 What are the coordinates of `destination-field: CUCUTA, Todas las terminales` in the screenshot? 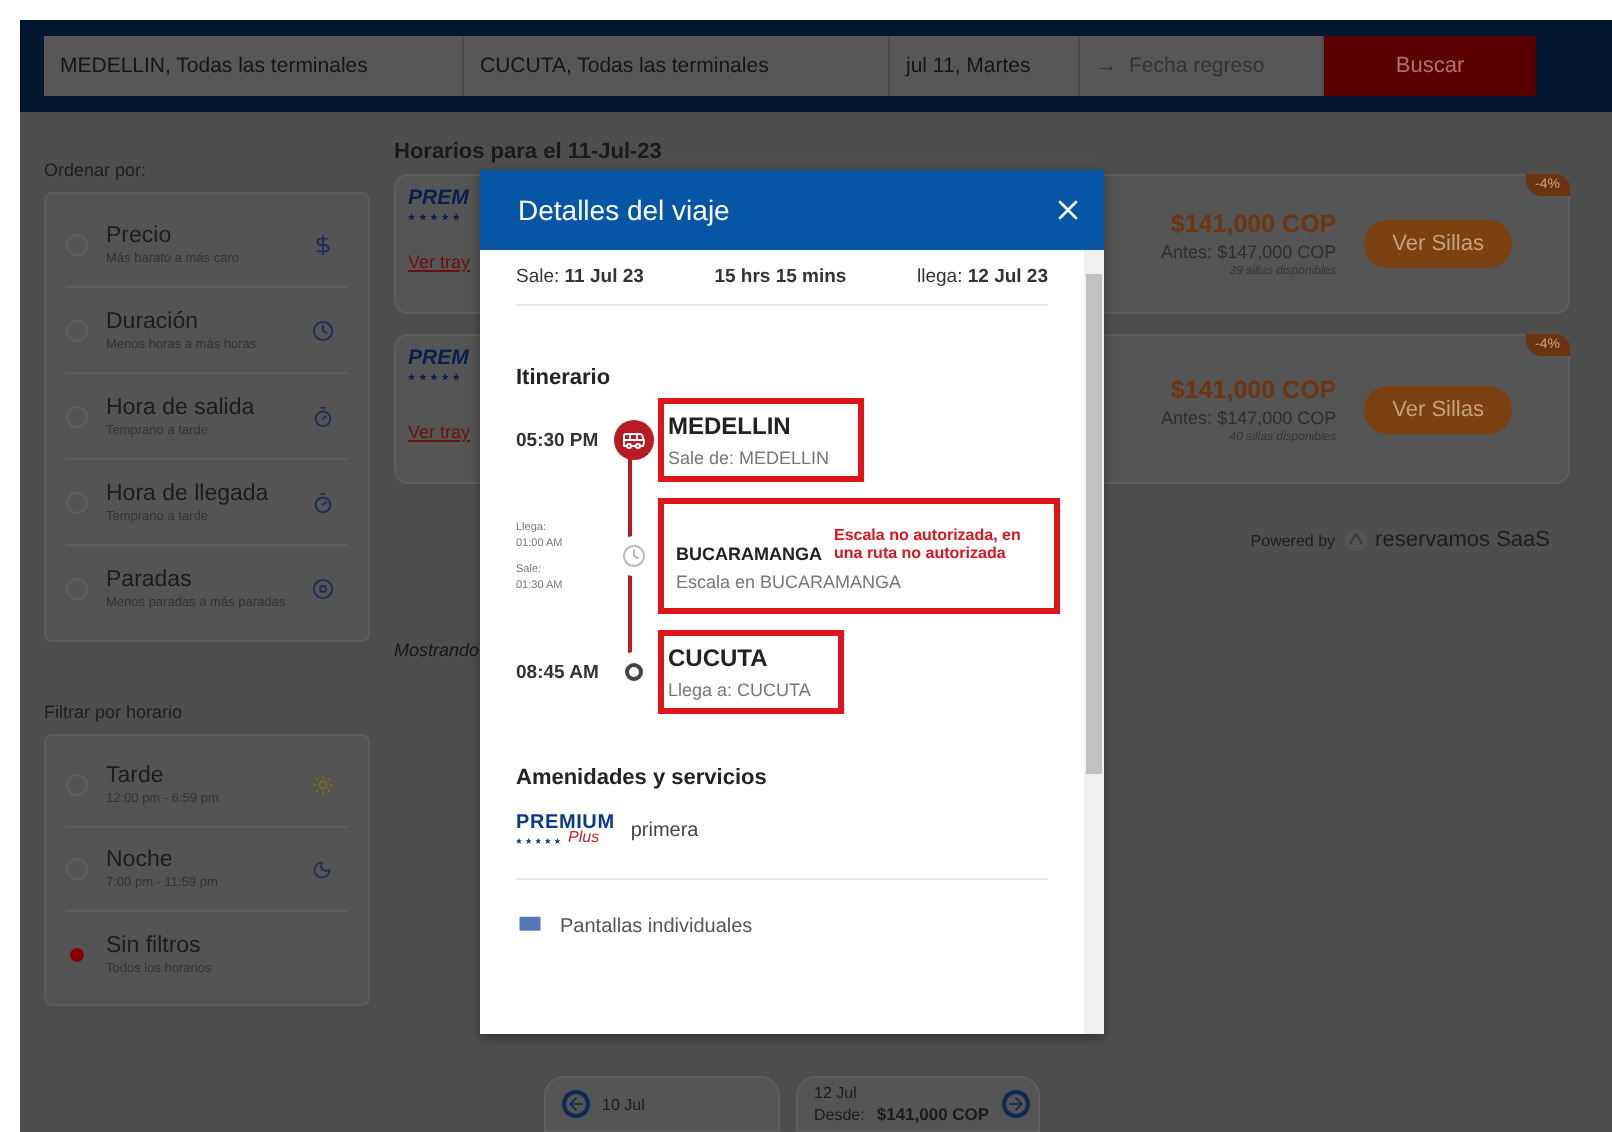 It's located at (677, 66).